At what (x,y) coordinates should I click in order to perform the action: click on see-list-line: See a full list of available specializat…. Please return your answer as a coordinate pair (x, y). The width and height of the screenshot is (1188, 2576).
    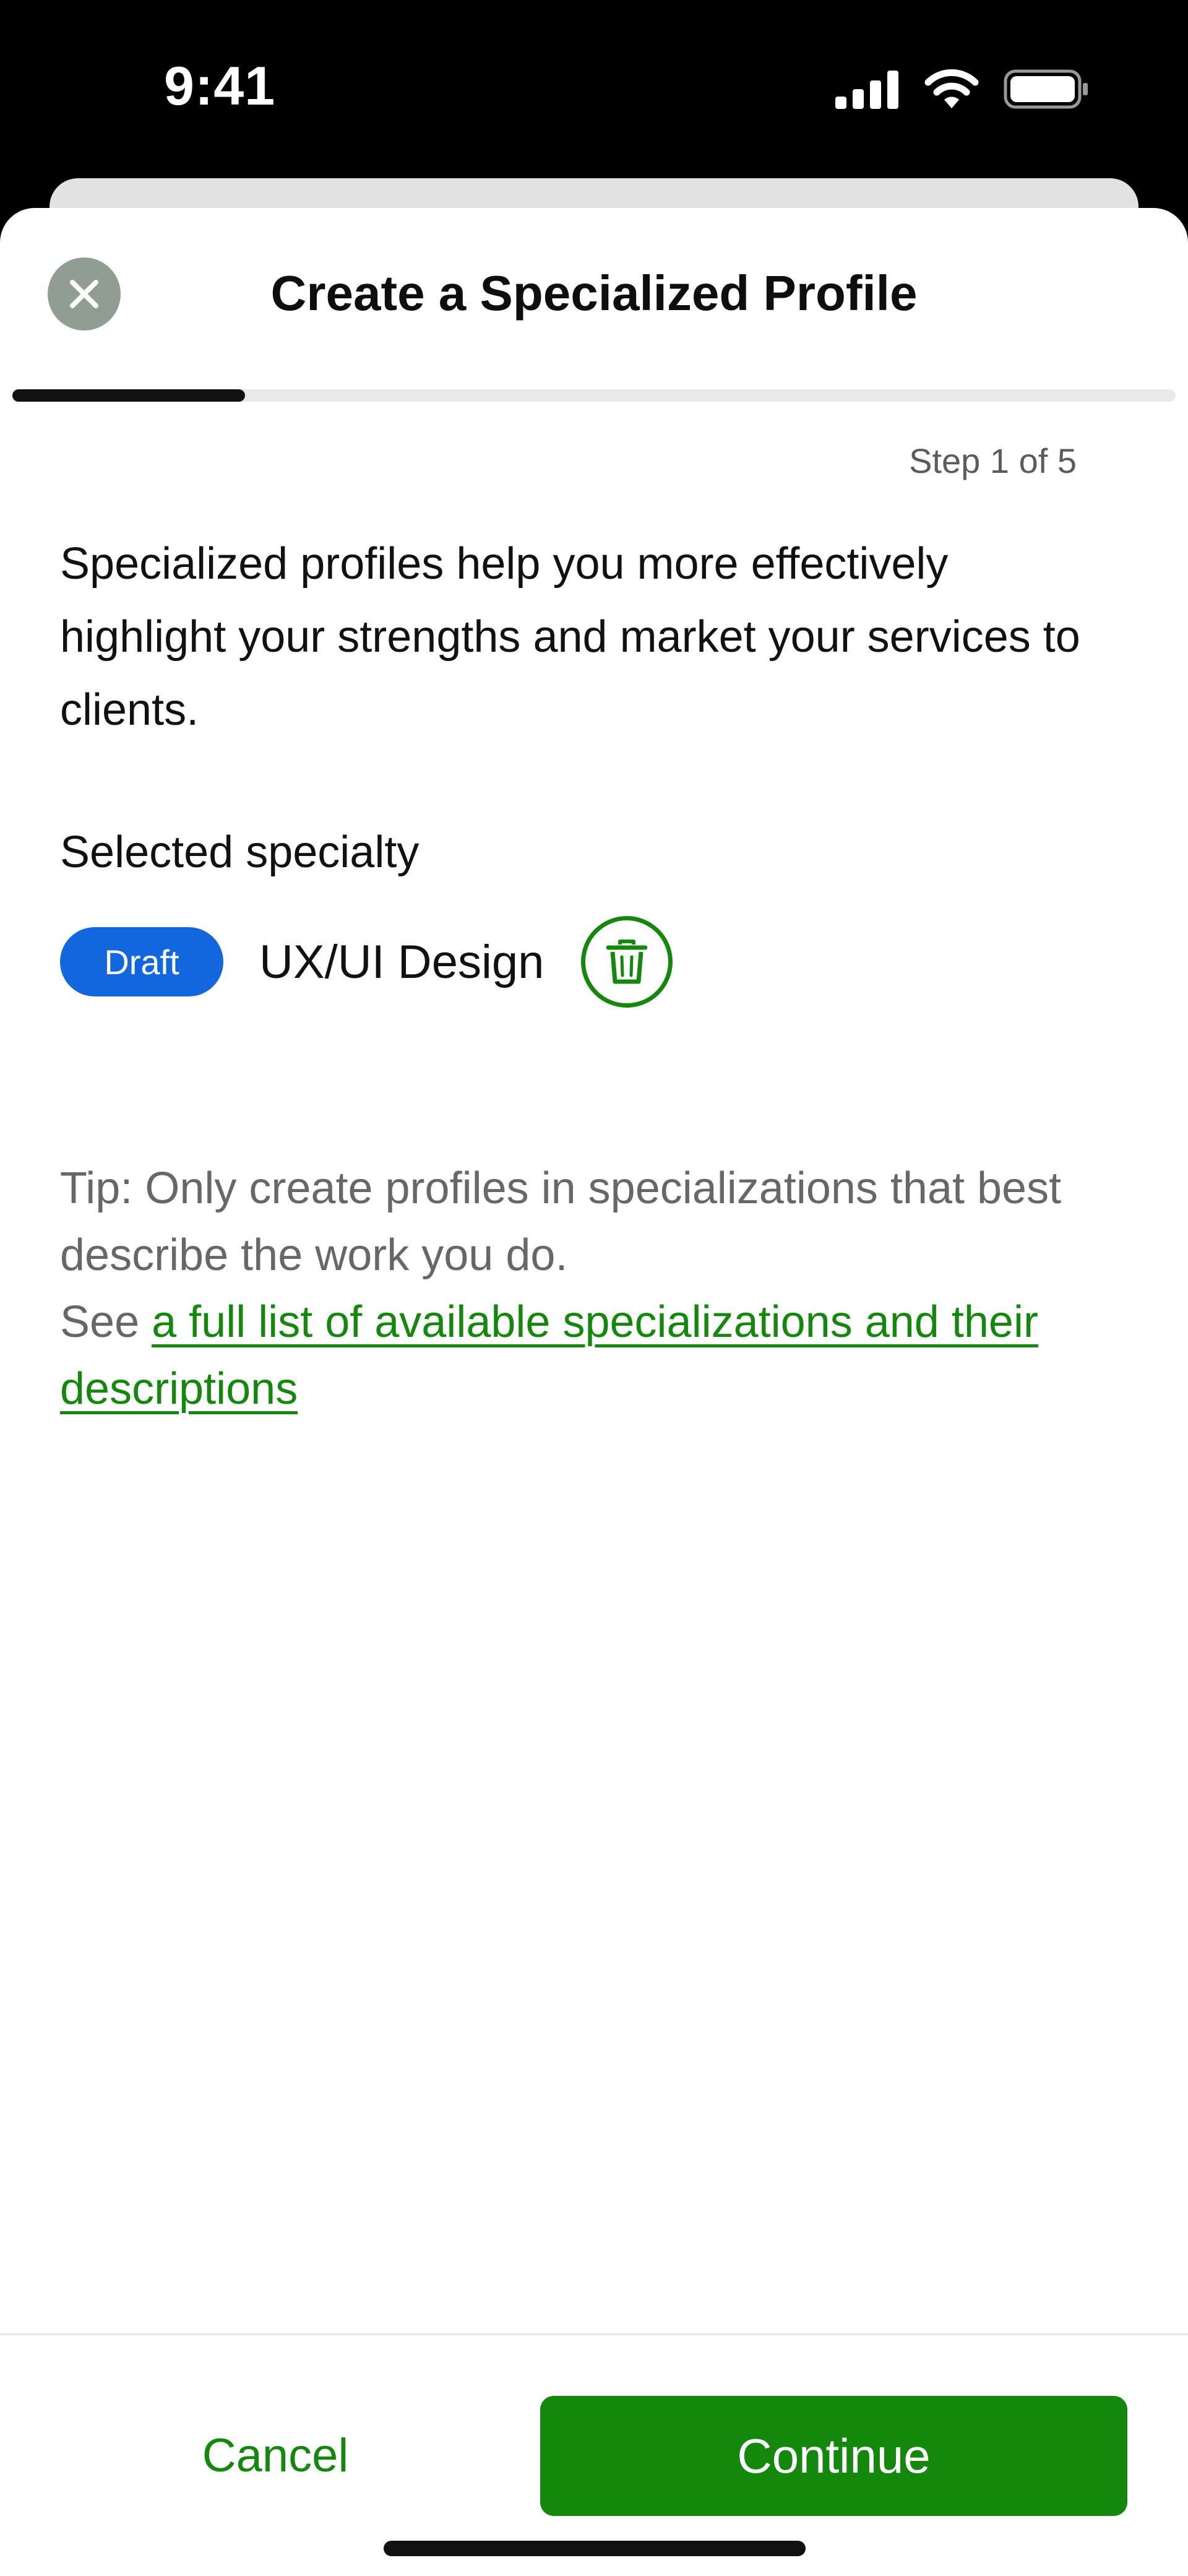
    Looking at the image, I should click on (592, 1355).